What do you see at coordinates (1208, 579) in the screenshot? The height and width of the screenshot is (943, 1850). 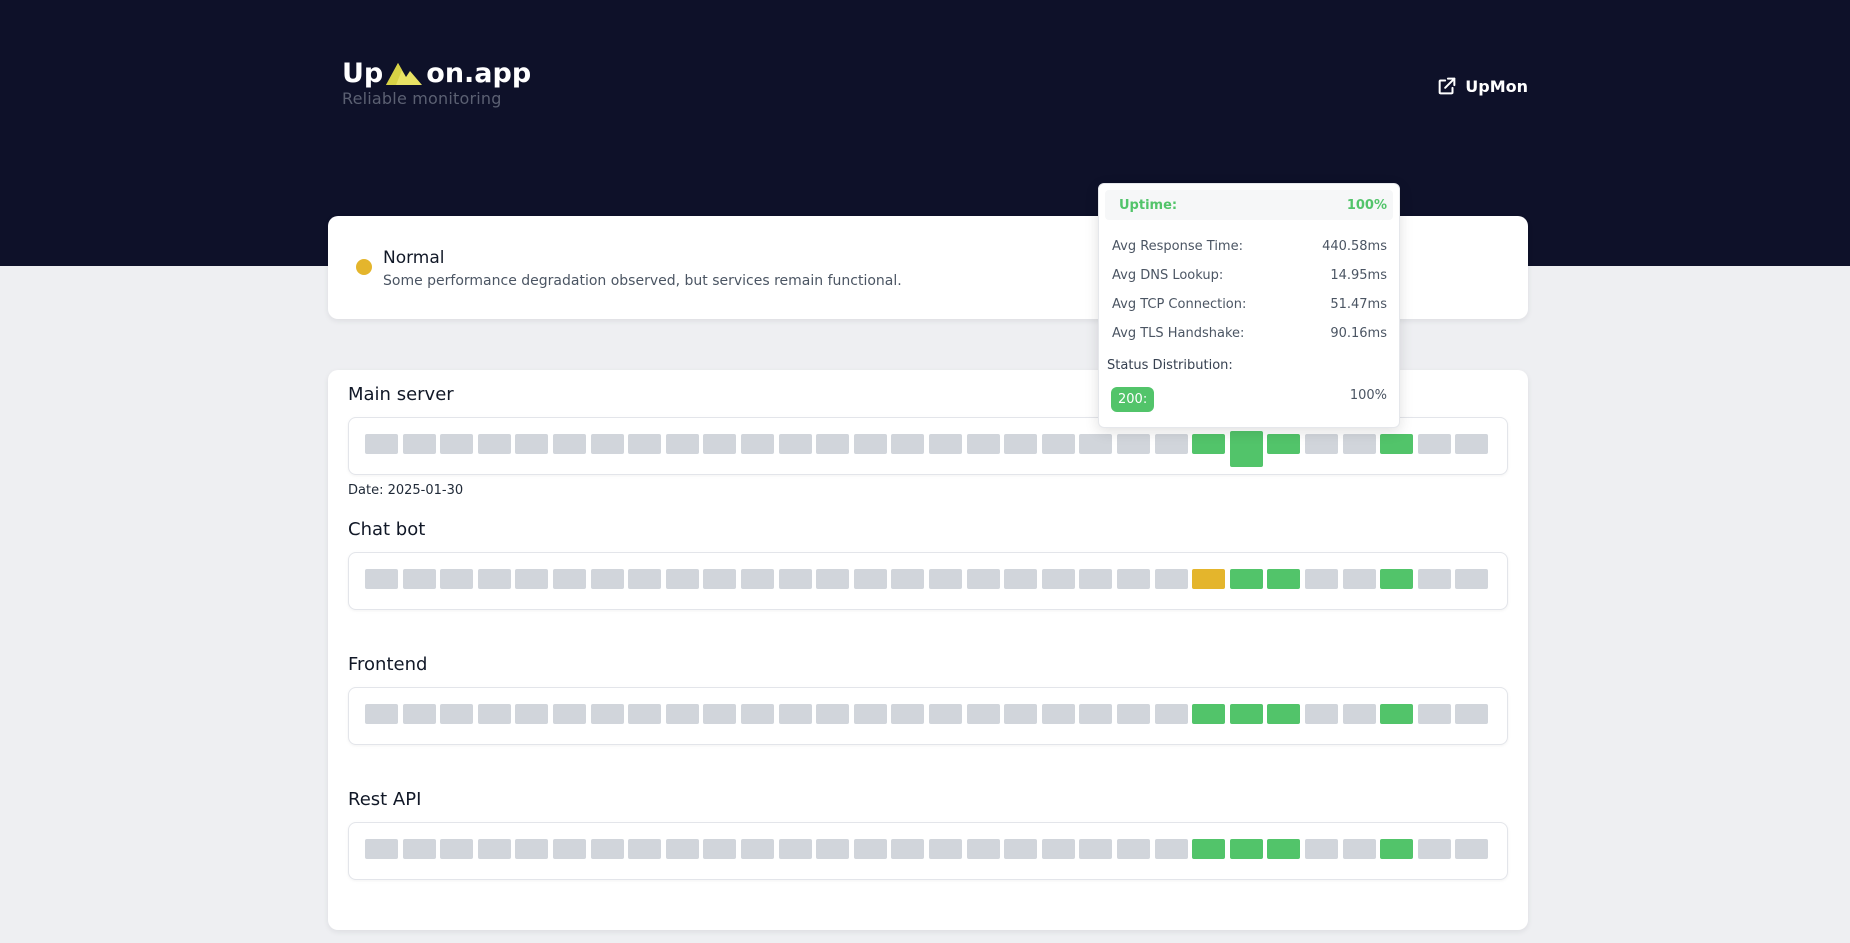 I see `uptime-bar-degraded` at bounding box center [1208, 579].